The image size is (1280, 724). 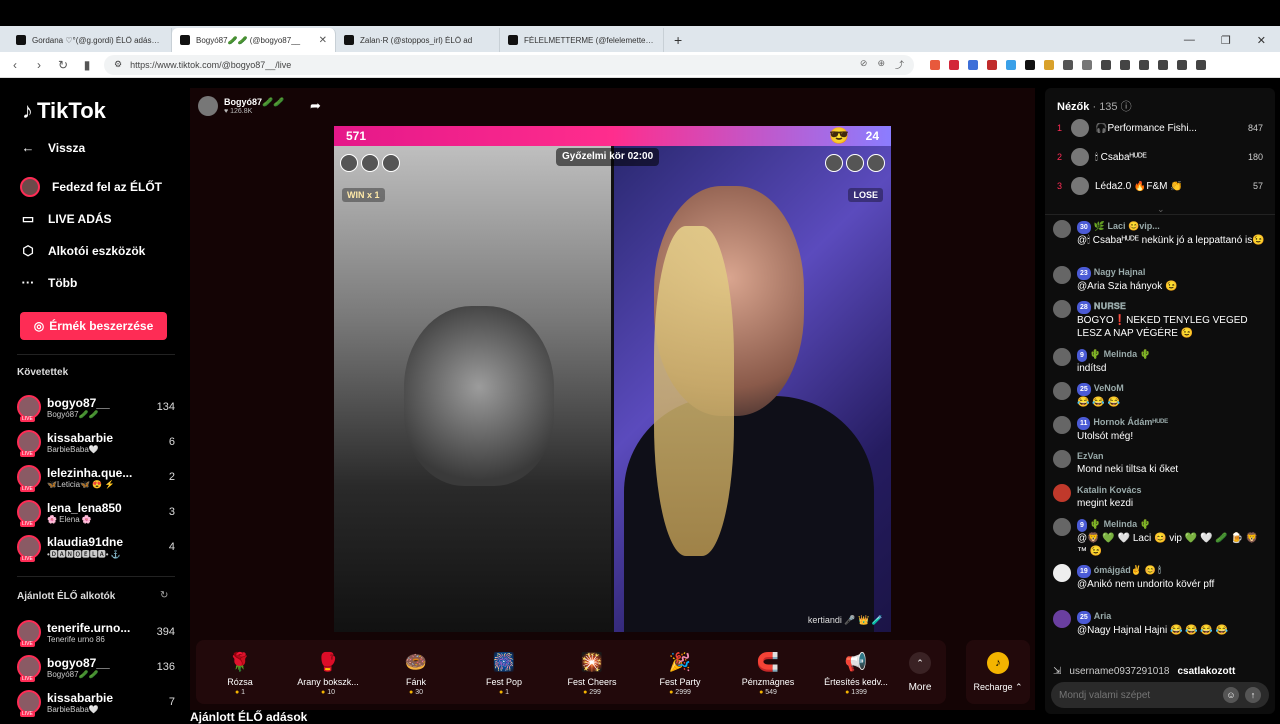 I want to click on maximize-icon: ❐, so click(x=1226, y=40).